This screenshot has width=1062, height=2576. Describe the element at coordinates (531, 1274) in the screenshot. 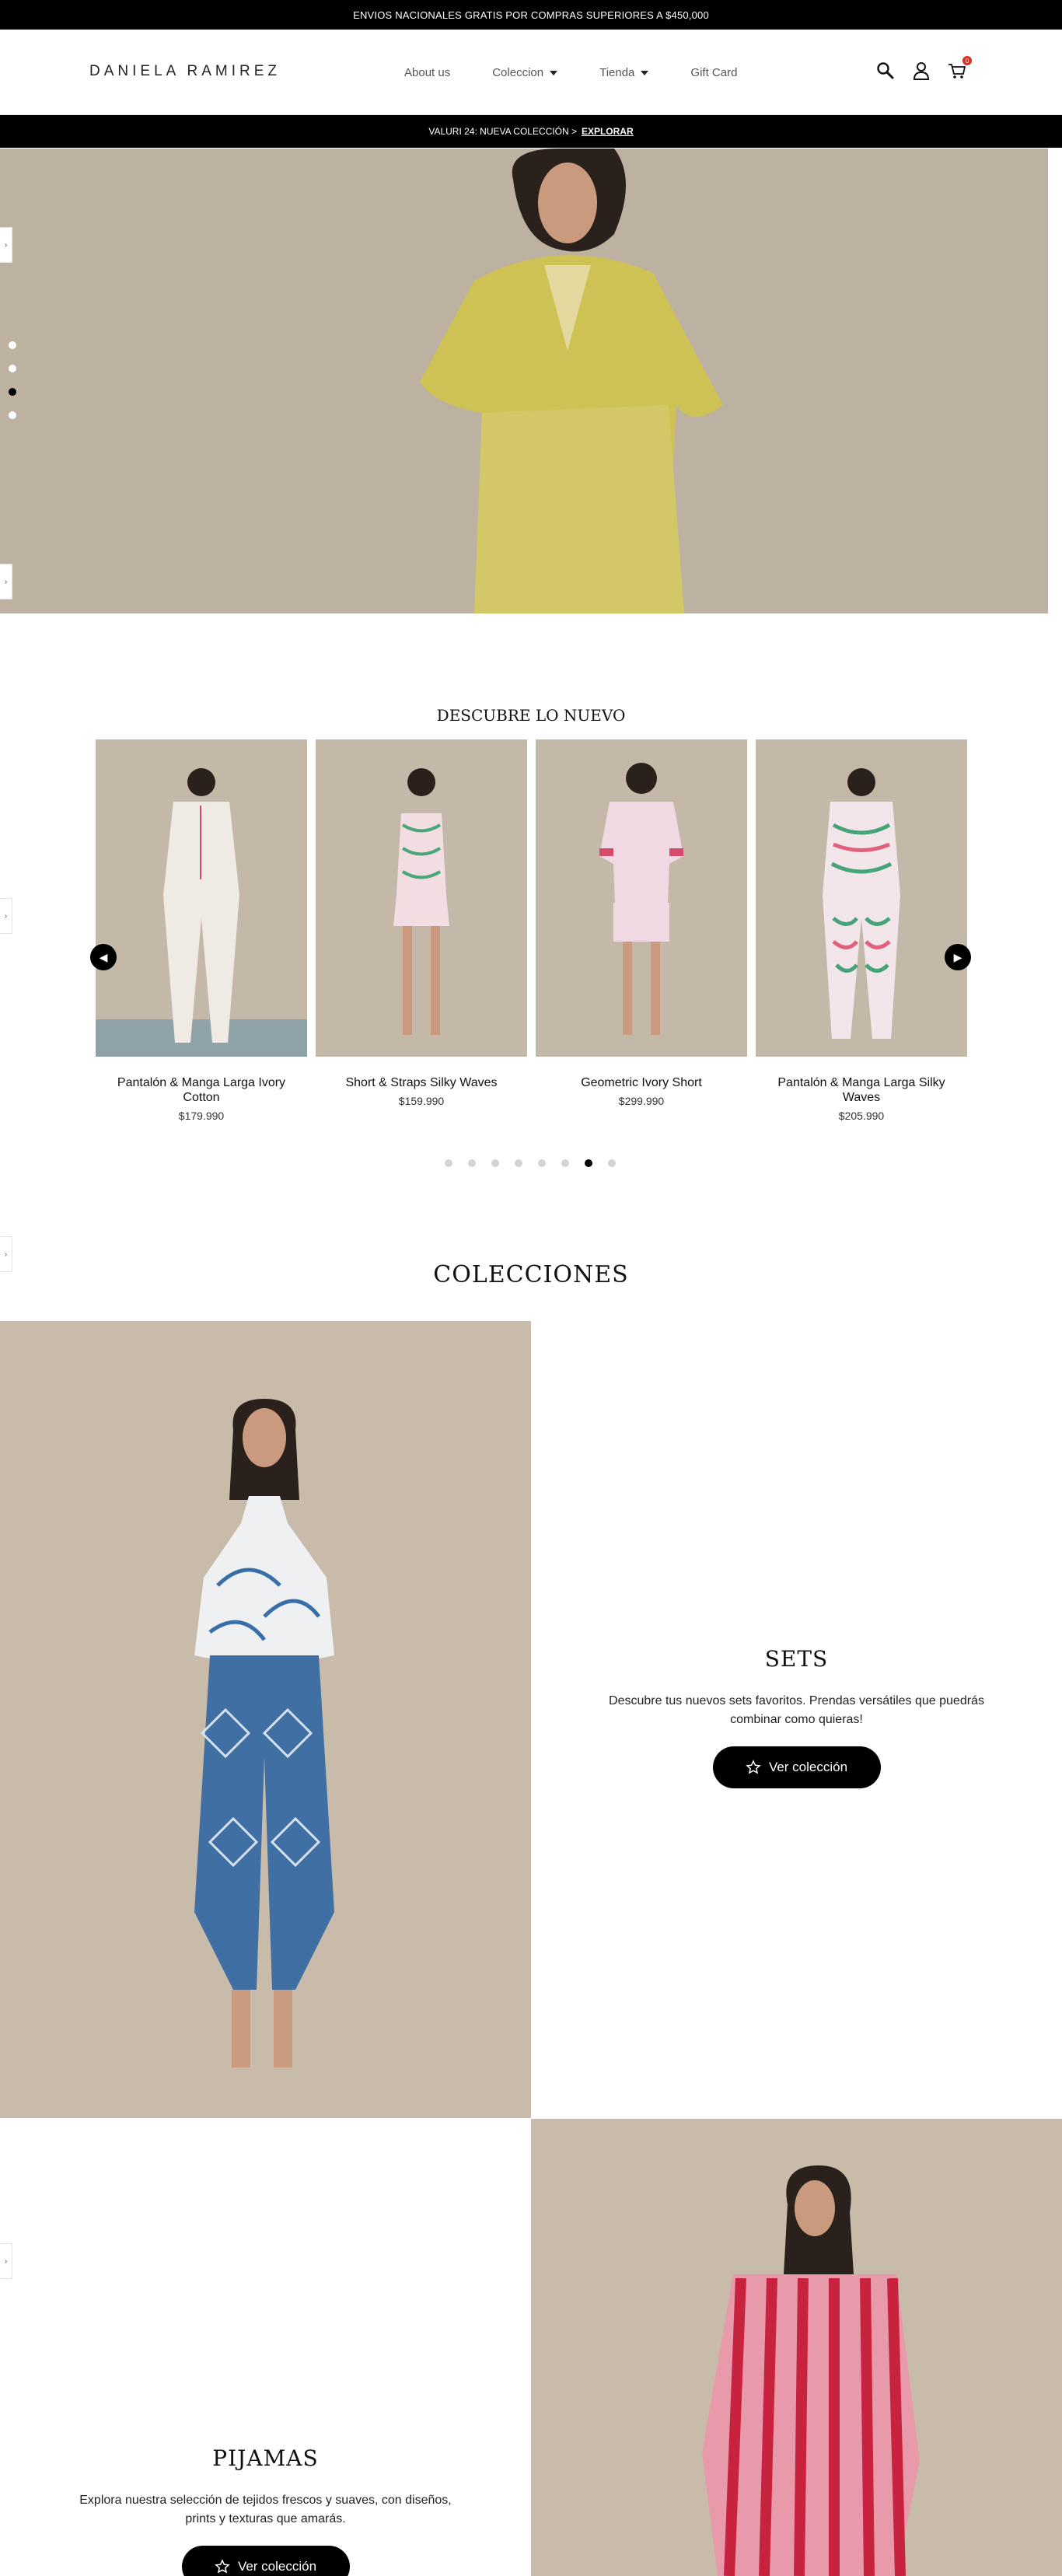

I see `collections-title: COLECCIONES` at that location.